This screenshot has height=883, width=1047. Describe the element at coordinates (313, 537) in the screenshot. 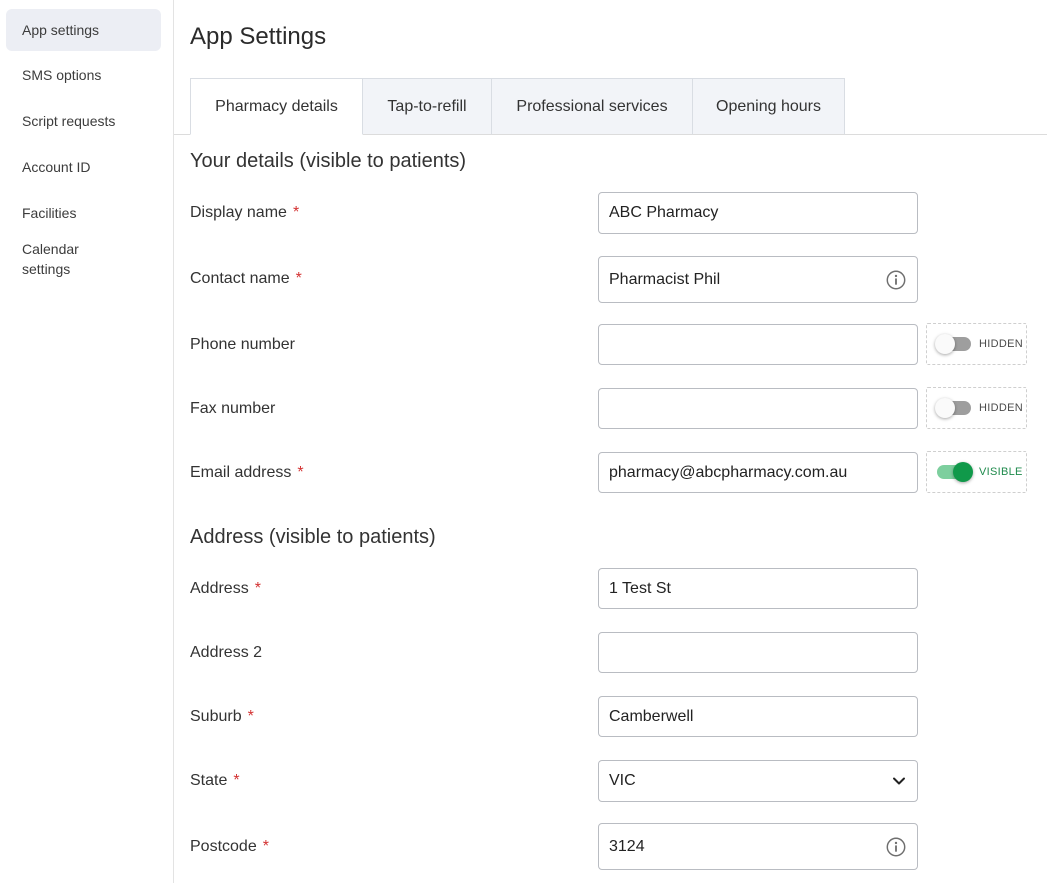

I see `section-title-address: Address (visible to patients)` at that location.